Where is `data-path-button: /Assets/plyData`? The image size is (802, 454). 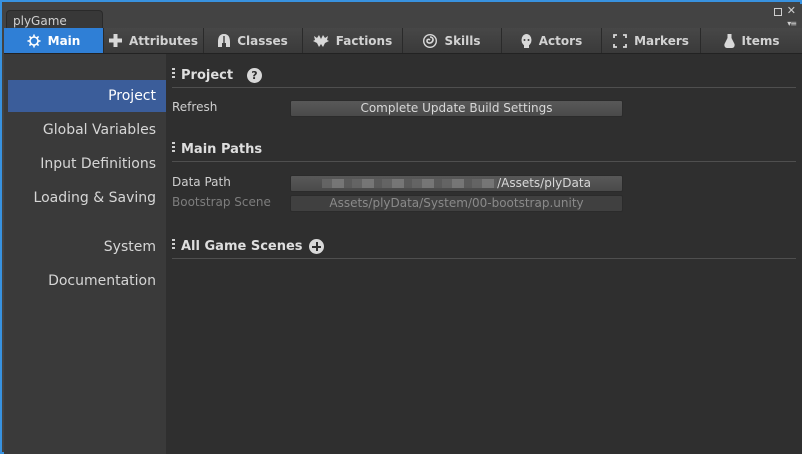
data-path-button: /Assets/plyData is located at coordinates (456, 183).